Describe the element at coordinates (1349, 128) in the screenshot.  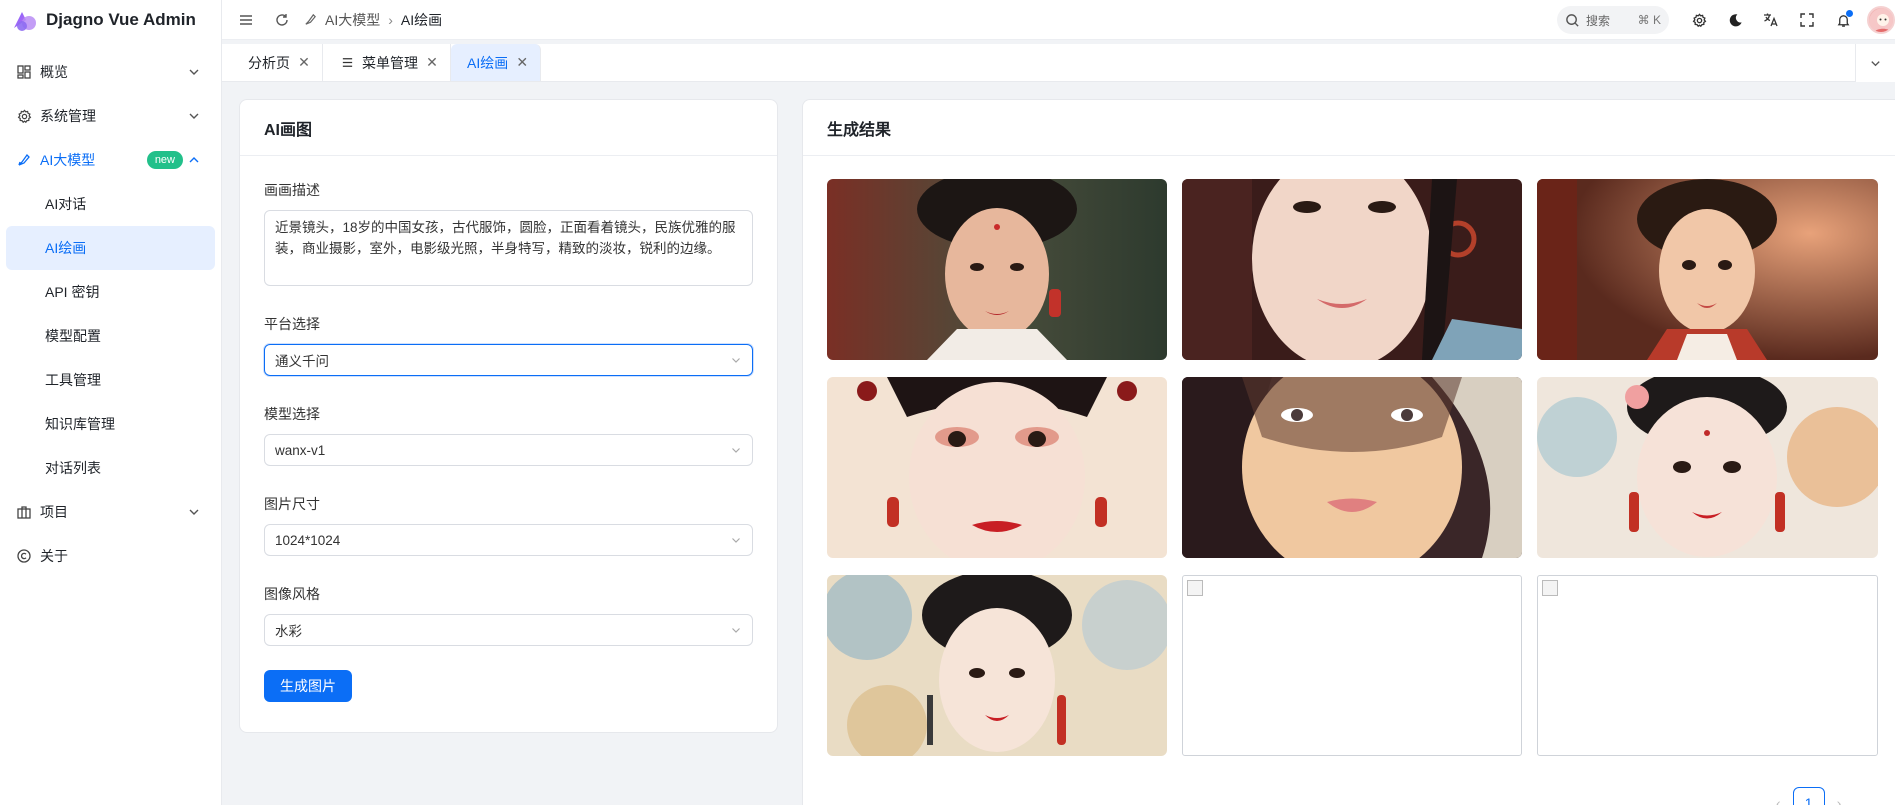
I see `card-title: 生成结果` at that location.